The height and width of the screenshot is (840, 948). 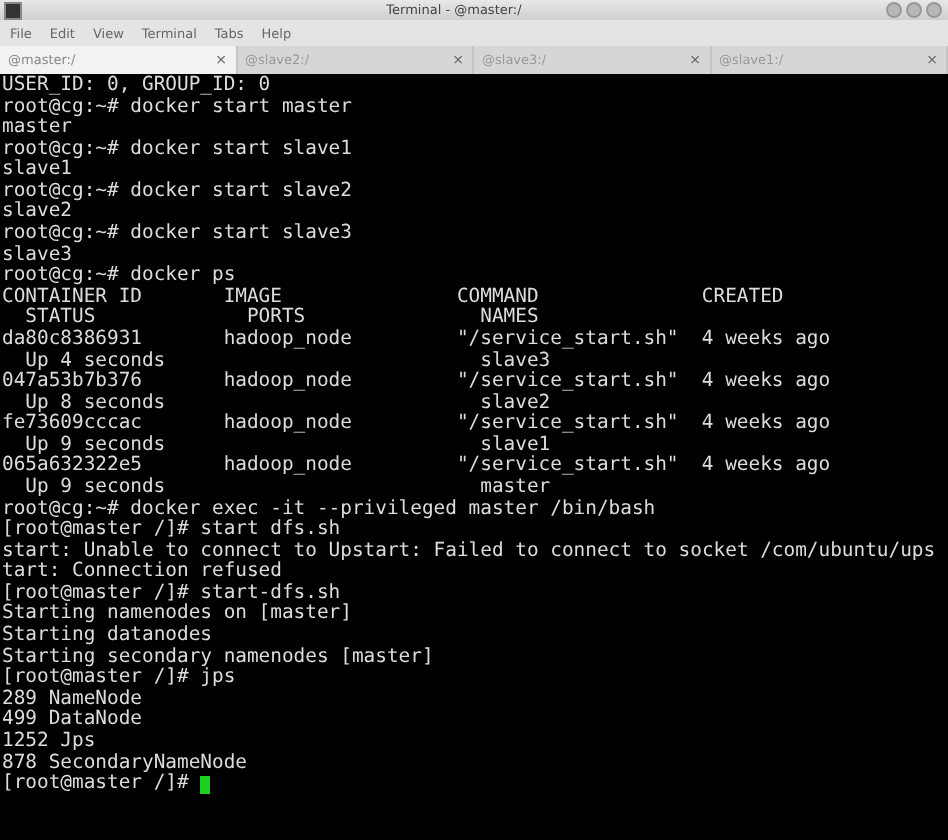 What do you see at coordinates (73, 466) in the screenshot?
I see `table-cell-text: 065a632322e5` at bounding box center [73, 466].